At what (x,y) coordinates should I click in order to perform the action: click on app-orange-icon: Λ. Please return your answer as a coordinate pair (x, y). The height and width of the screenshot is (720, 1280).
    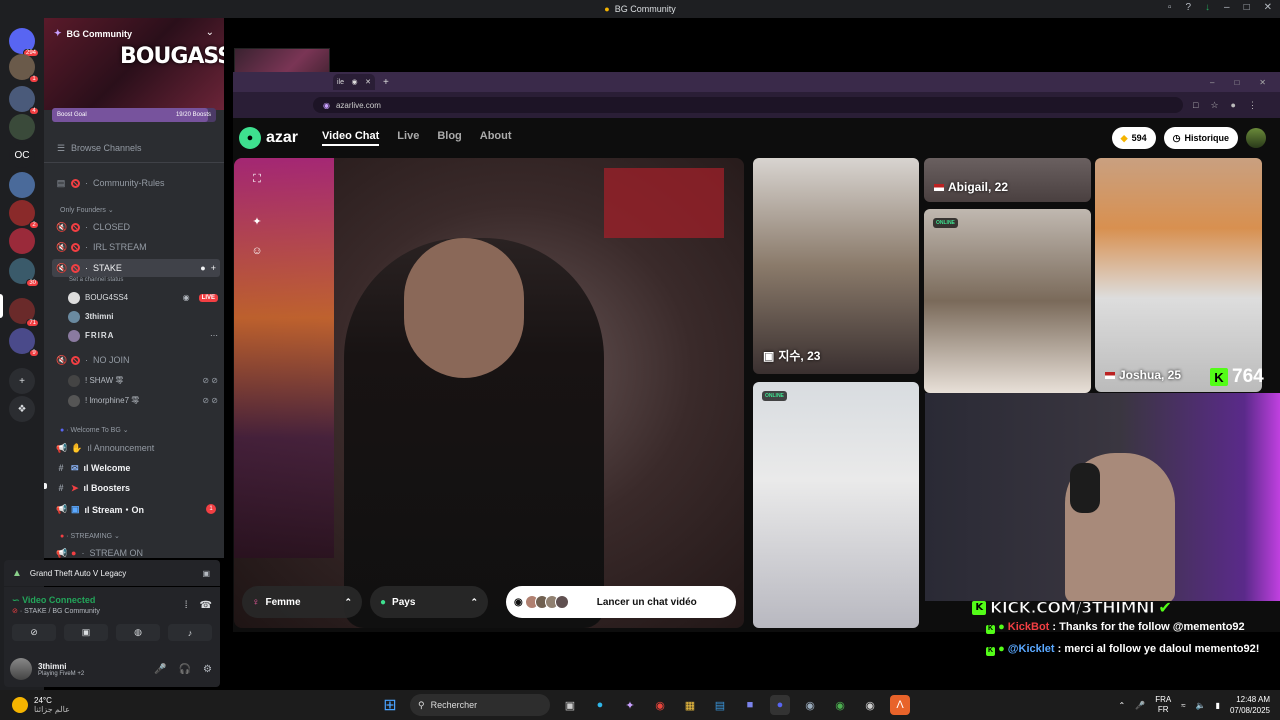
    Looking at the image, I should click on (900, 705).